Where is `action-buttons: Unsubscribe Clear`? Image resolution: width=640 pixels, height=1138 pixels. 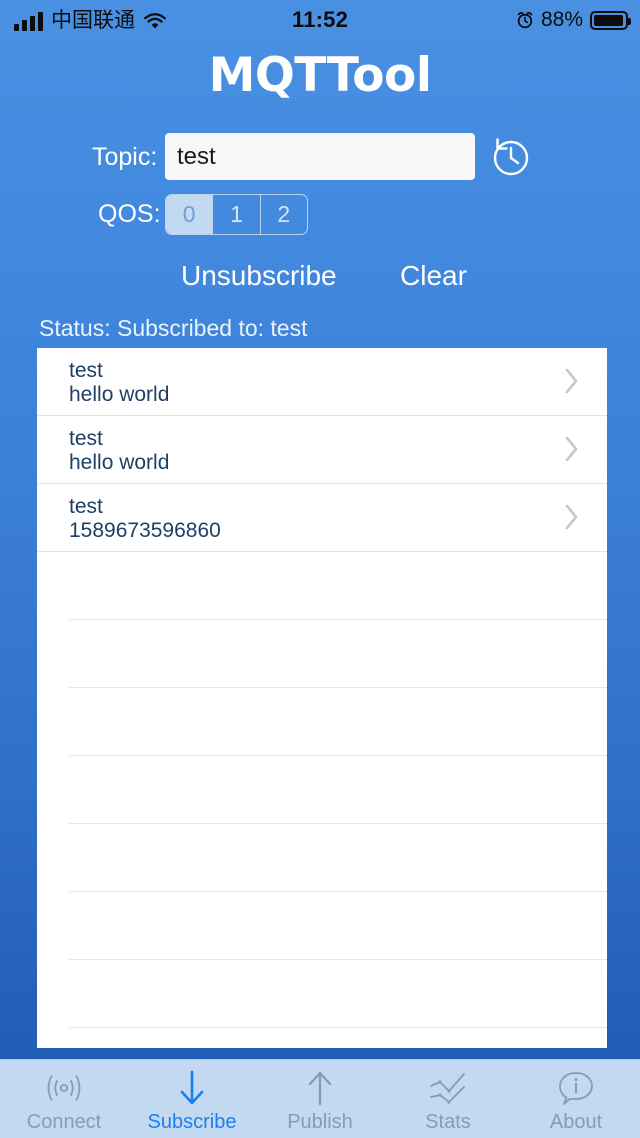
action-buttons: Unsubscribe Clear is located at coordinates (320, 280).